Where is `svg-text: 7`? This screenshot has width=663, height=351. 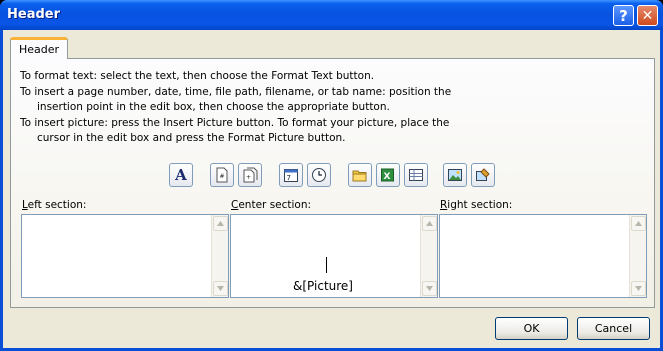
svg-text: 7 is located at coordinates (289, 178).